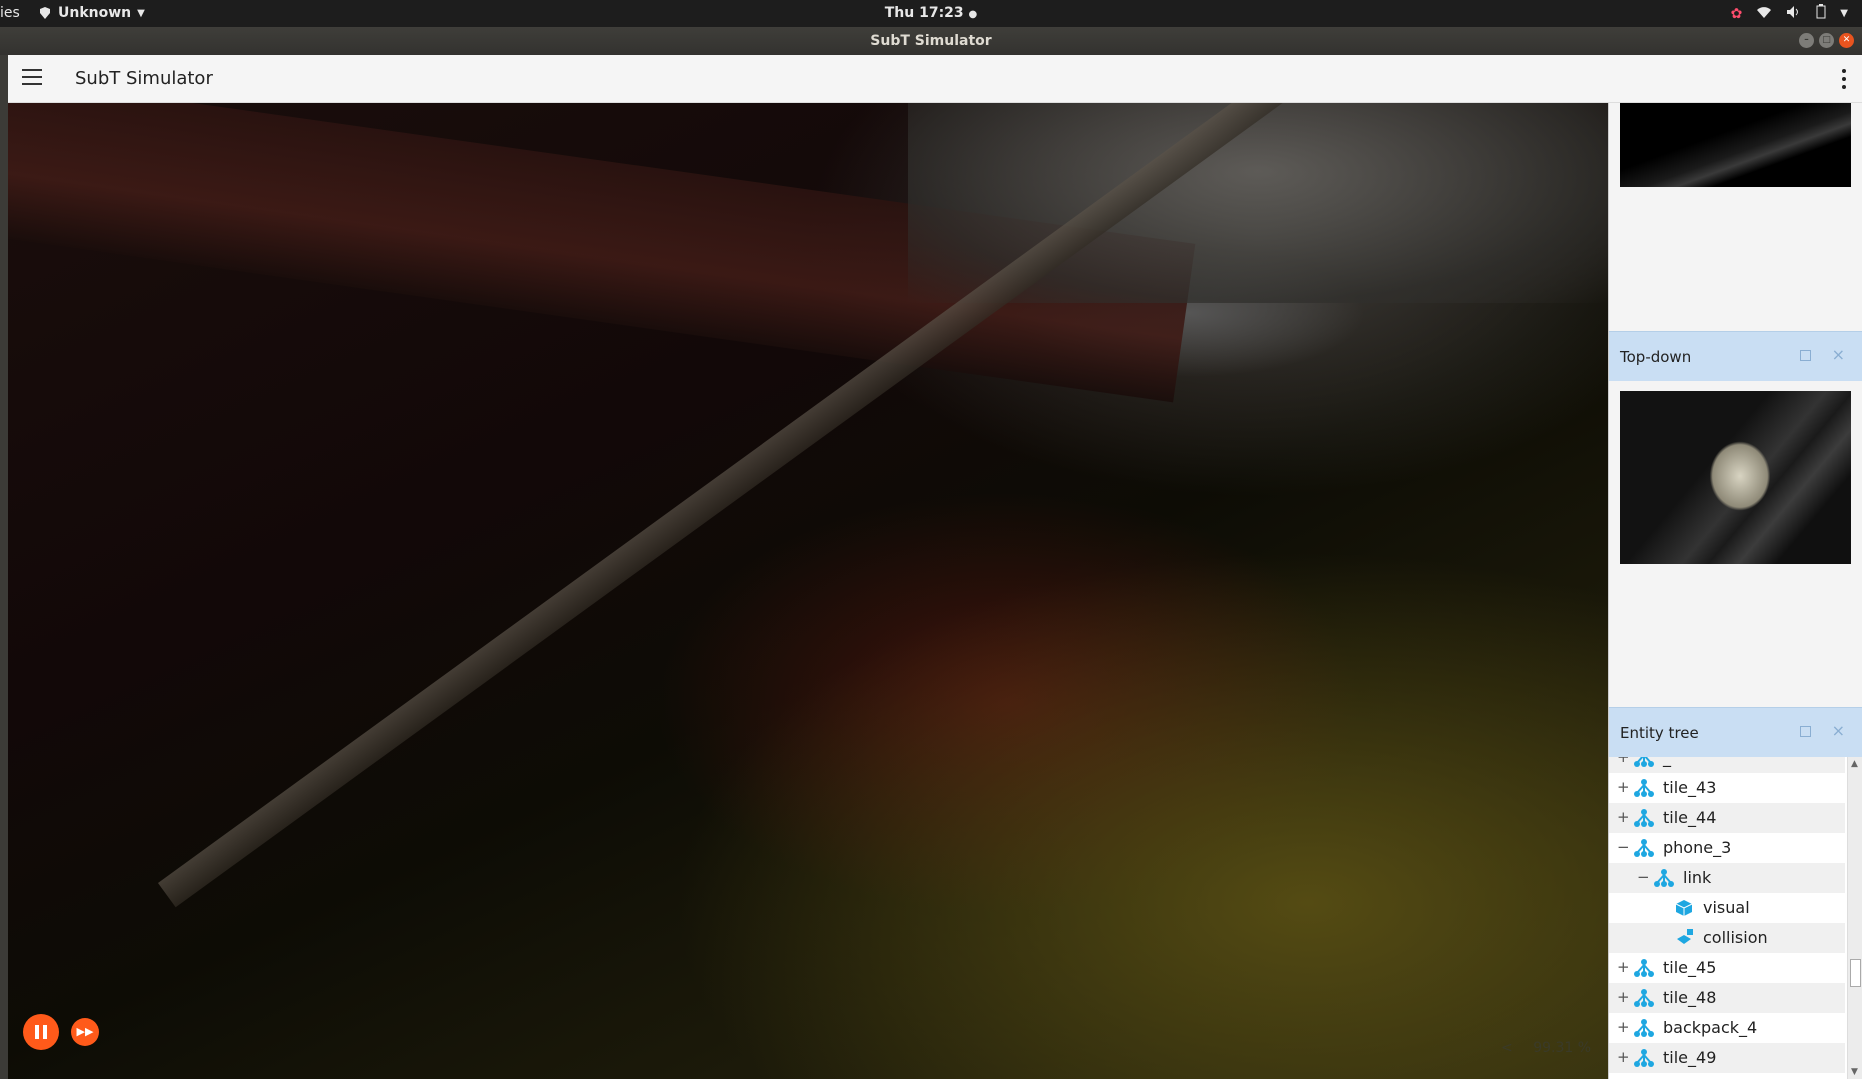 The height and width of the screenshot is (1079, 1862). What do you see at coordinates (1854, 918) in the screenshot?
I see `scrollbar: ▲ ▼` at bounding box center [1854, 918].